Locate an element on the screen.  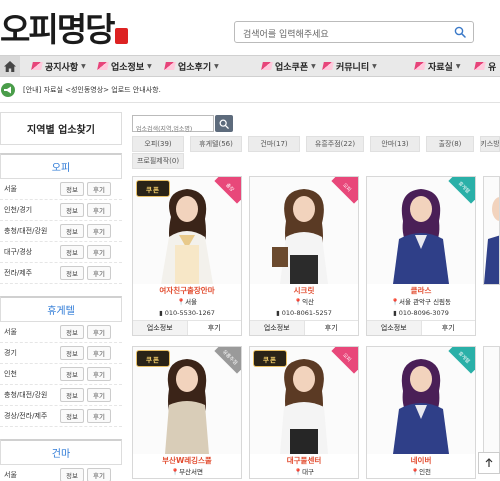
sidebar-section-title: 휴게텔 is located at coordinates (61, 309).